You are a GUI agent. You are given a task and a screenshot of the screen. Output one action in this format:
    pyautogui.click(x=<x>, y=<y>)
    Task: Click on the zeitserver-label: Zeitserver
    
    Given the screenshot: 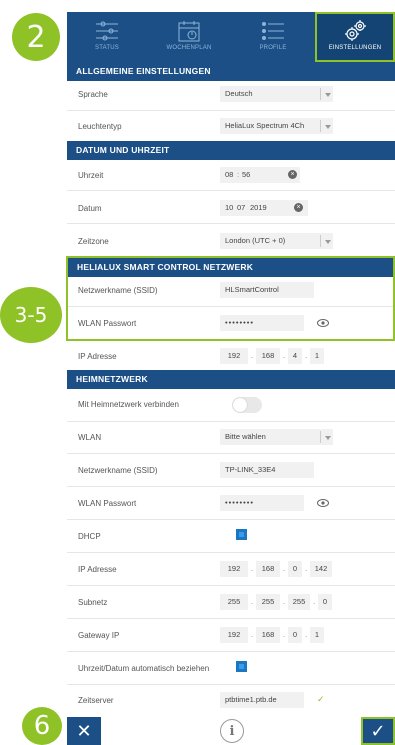 What is the action you would take?
    pyautogui.click(x=96, y=700)
    